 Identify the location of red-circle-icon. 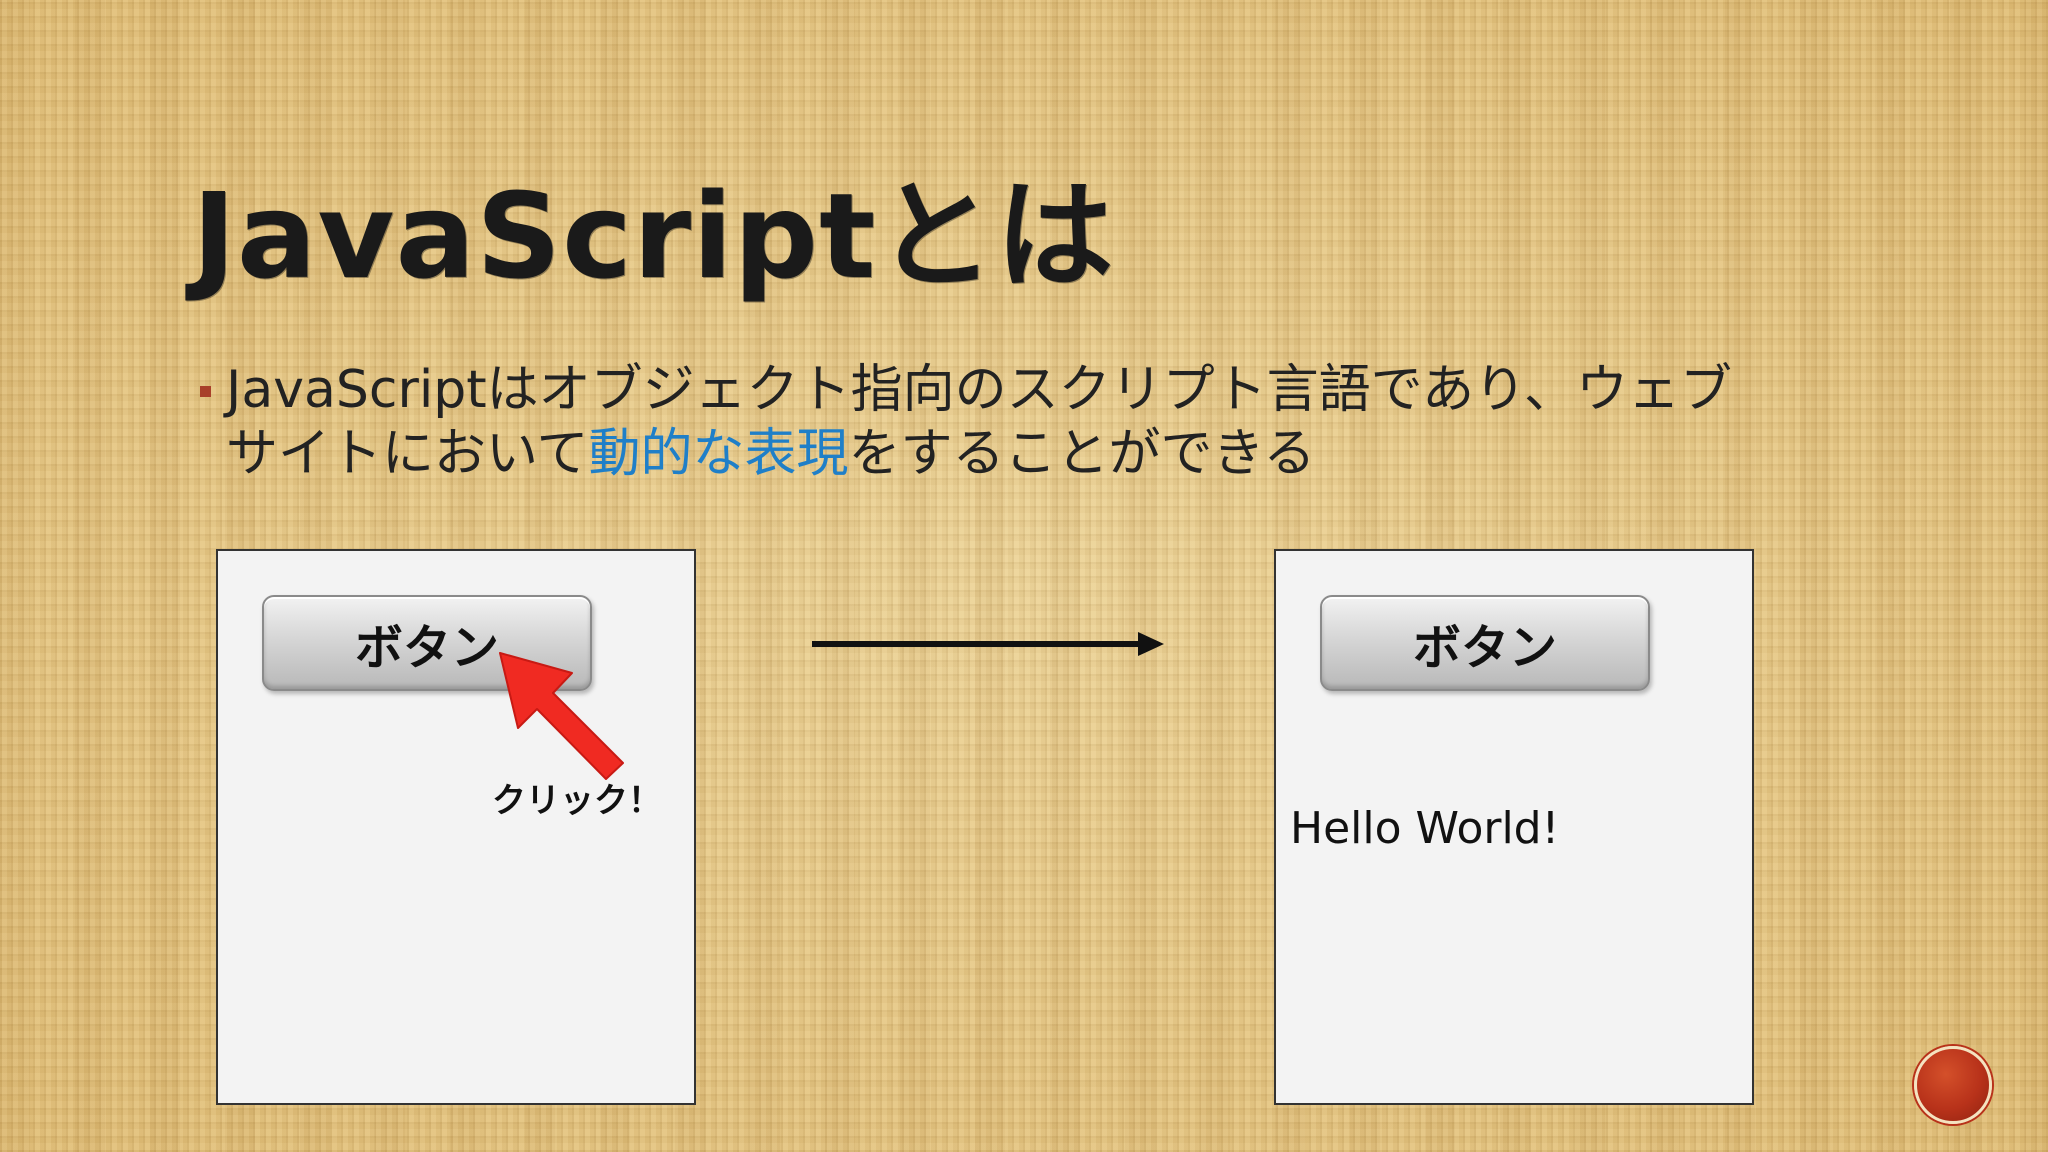
(1953, 1085).